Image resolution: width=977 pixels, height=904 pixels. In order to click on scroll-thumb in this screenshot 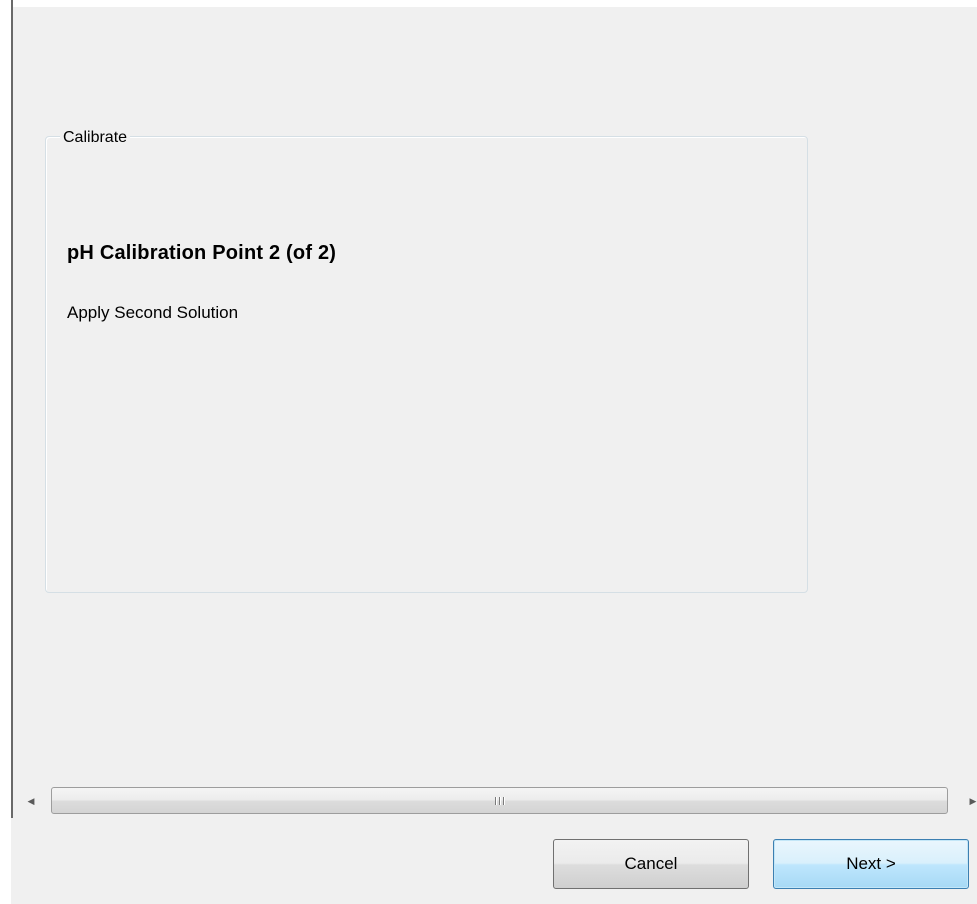, I will do `click(499, 800)`.